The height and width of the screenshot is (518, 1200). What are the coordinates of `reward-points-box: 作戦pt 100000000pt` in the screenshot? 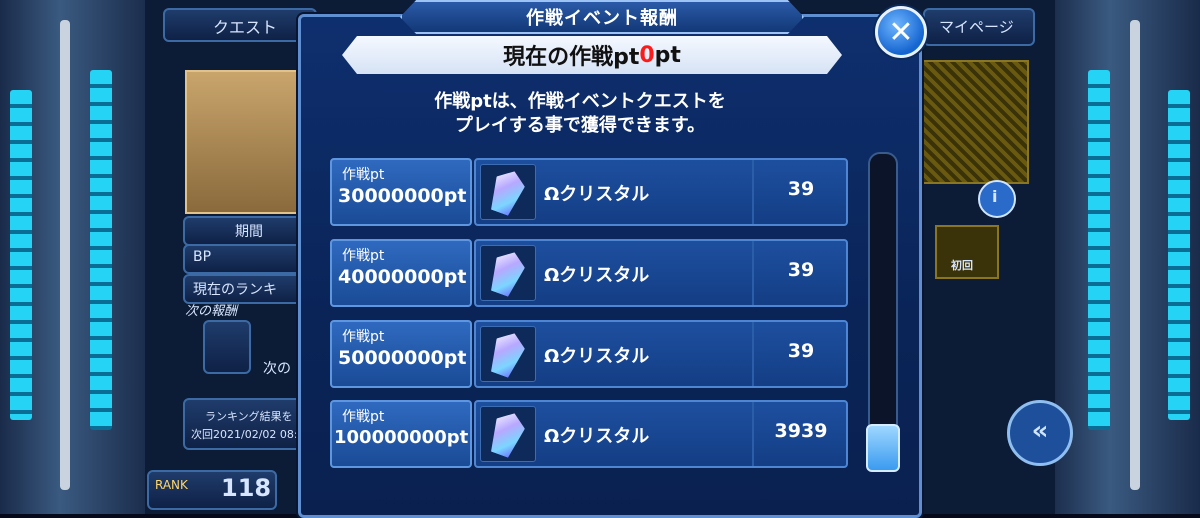 It's located at (401, 434).